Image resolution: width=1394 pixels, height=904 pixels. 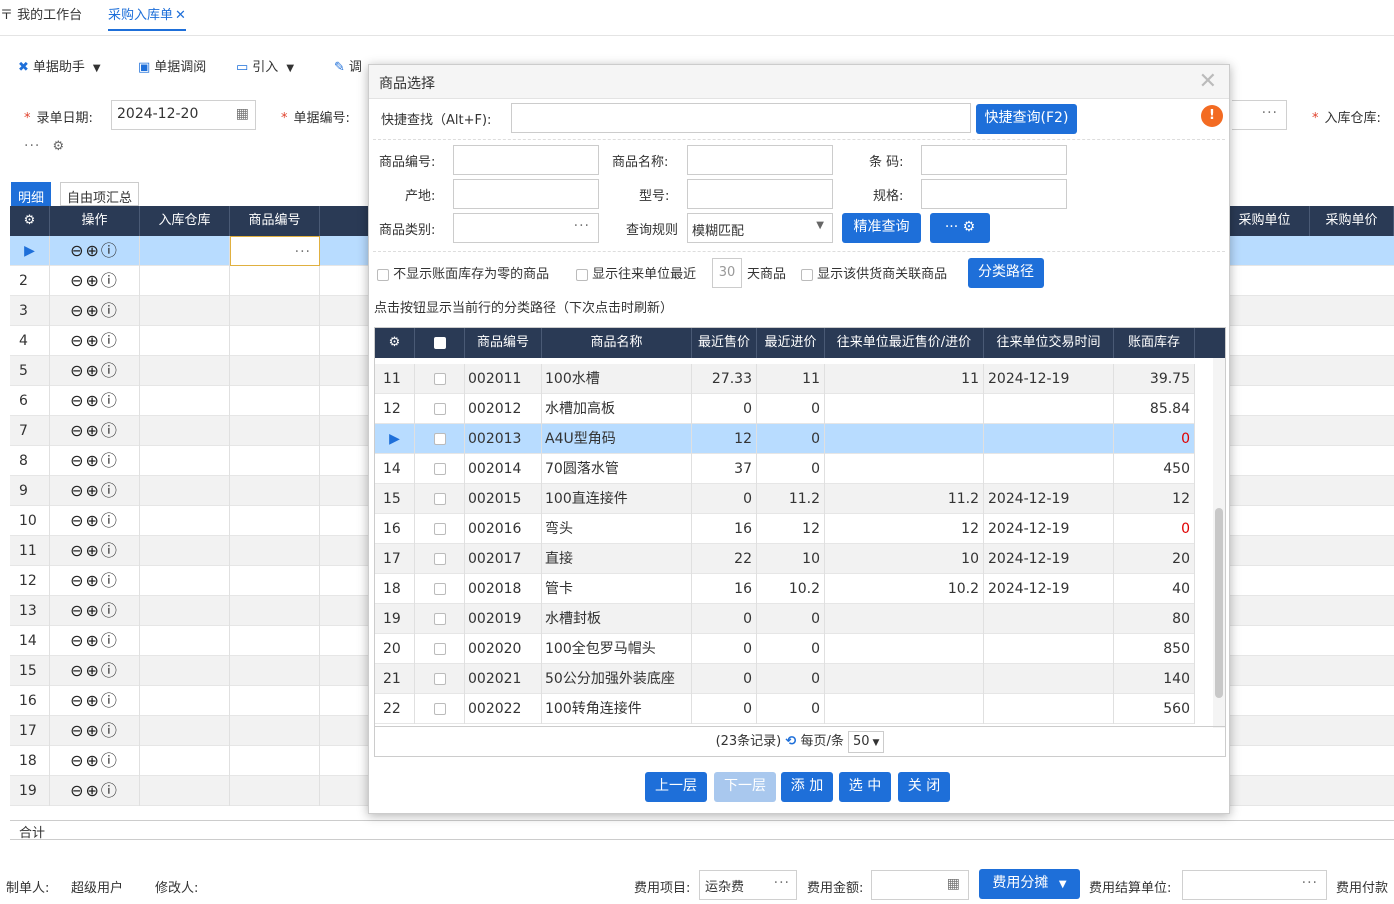 What do you see at coordinates (785, 709) in the screenshot?
I see `list-item: 22 002022 100转角连接件 0 0 560` at bounding box center [785, 709].